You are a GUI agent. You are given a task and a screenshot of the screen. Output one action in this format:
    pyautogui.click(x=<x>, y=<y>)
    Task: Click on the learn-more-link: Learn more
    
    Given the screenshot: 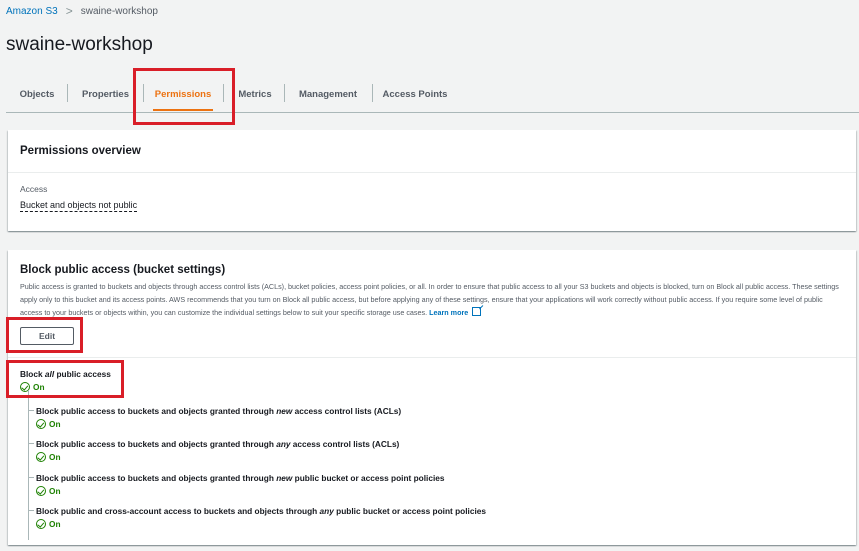 What is the action you would take?
    pyautogui.click(x=448, y=312)
    